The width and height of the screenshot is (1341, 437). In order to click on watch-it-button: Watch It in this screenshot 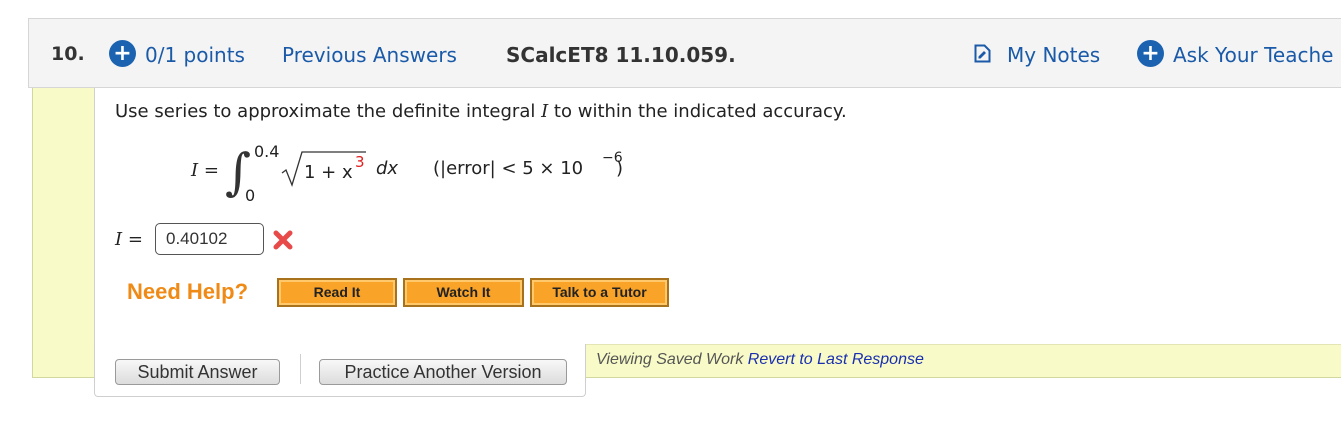, I will do `click(463, 292)`.